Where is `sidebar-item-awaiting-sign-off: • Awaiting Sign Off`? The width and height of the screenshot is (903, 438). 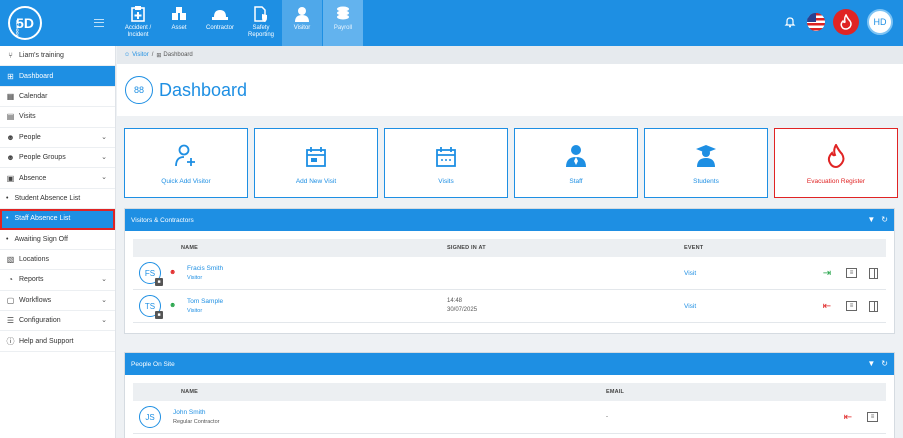
sidebar-item-awaiting-sign-off: • Awaiting Sign Off is located at coordinates (57, 240).